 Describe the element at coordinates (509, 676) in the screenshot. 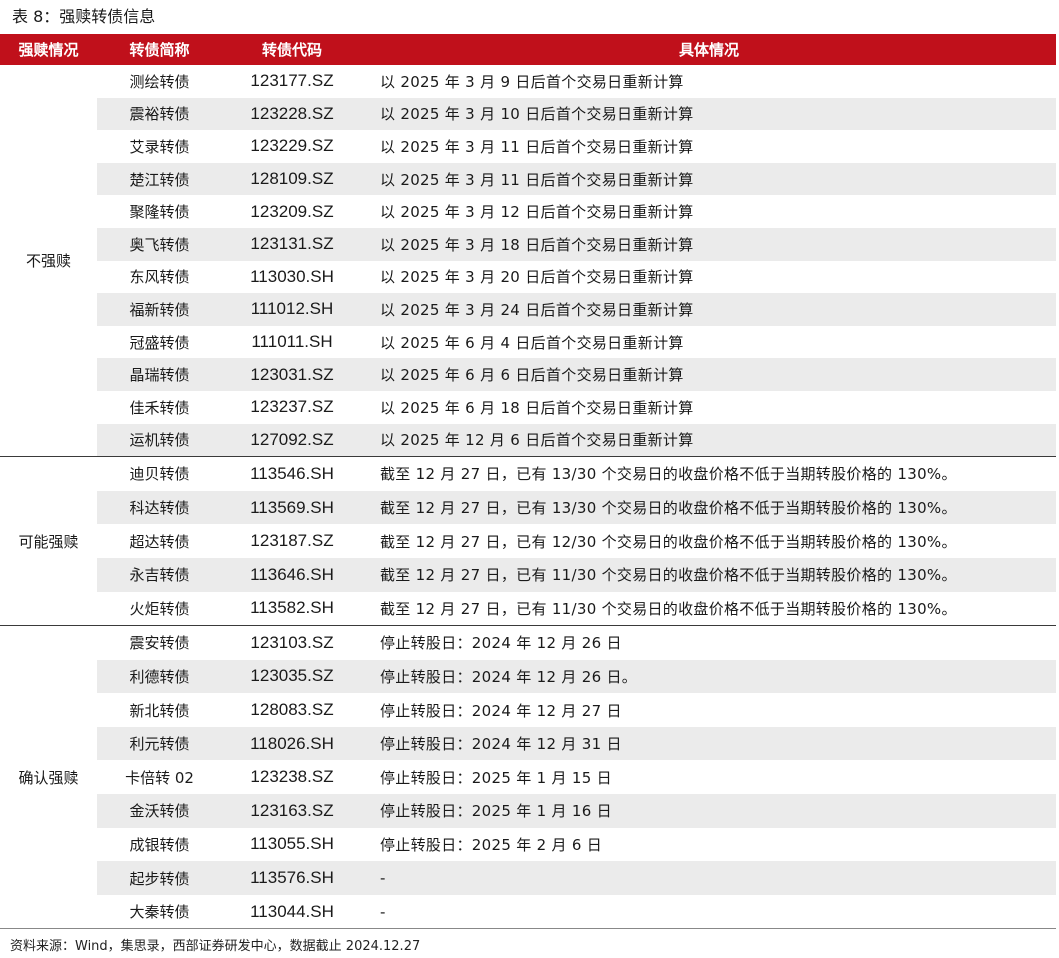

I see `detail-cell: 停止转股日：2024 年 12 月 26 日。` at that location.